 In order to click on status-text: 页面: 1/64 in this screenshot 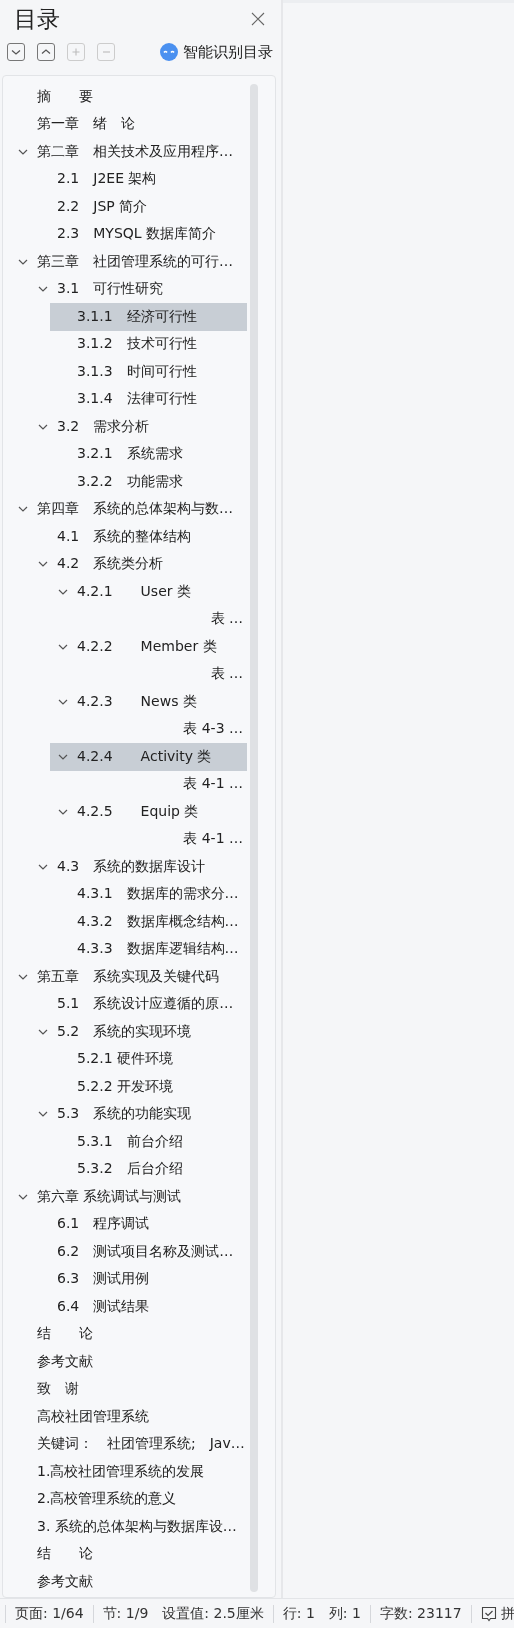, I will do `click(49, 1614)`.